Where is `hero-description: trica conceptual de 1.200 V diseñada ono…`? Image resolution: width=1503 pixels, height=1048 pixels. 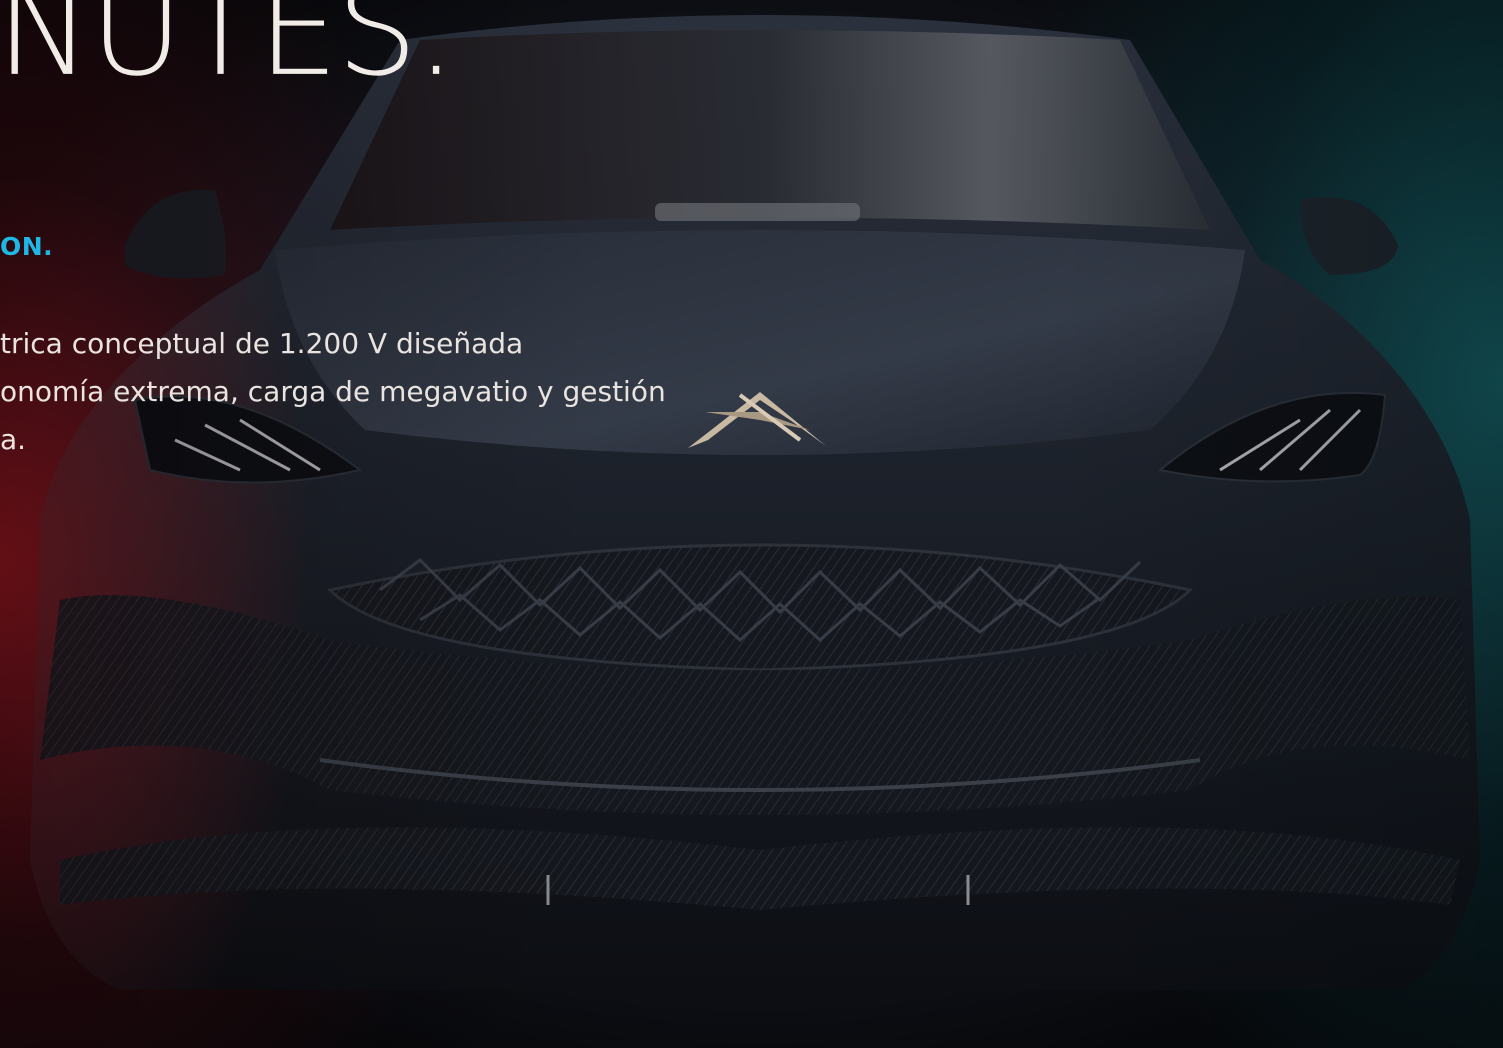
hero-description: trica conceptual de 1.200 V diseñada ono… is located at coordinates (360, 392).